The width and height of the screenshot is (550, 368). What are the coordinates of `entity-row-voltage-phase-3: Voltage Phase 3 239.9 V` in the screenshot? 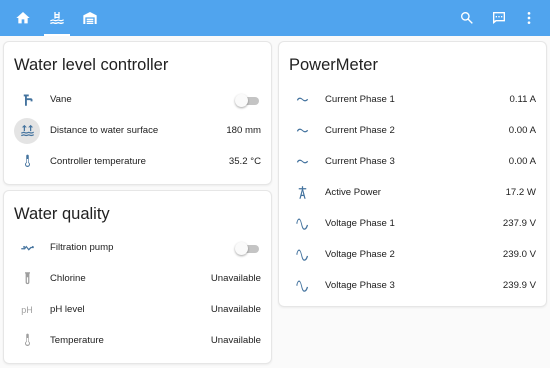 It's located at (412, 285).